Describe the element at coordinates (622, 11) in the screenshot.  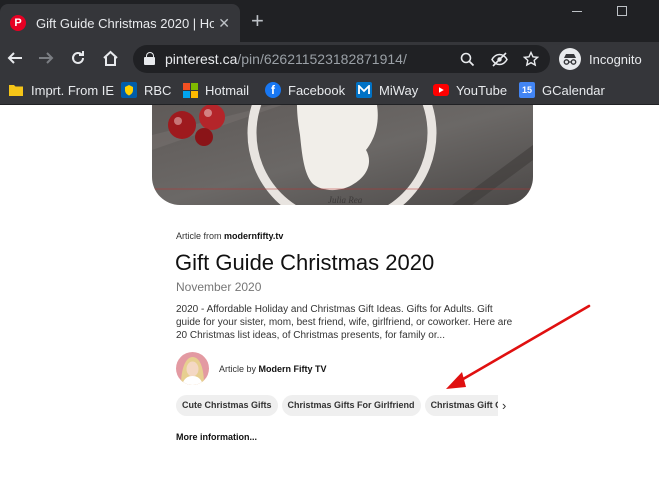
I see `window-maximize-button` at that location.